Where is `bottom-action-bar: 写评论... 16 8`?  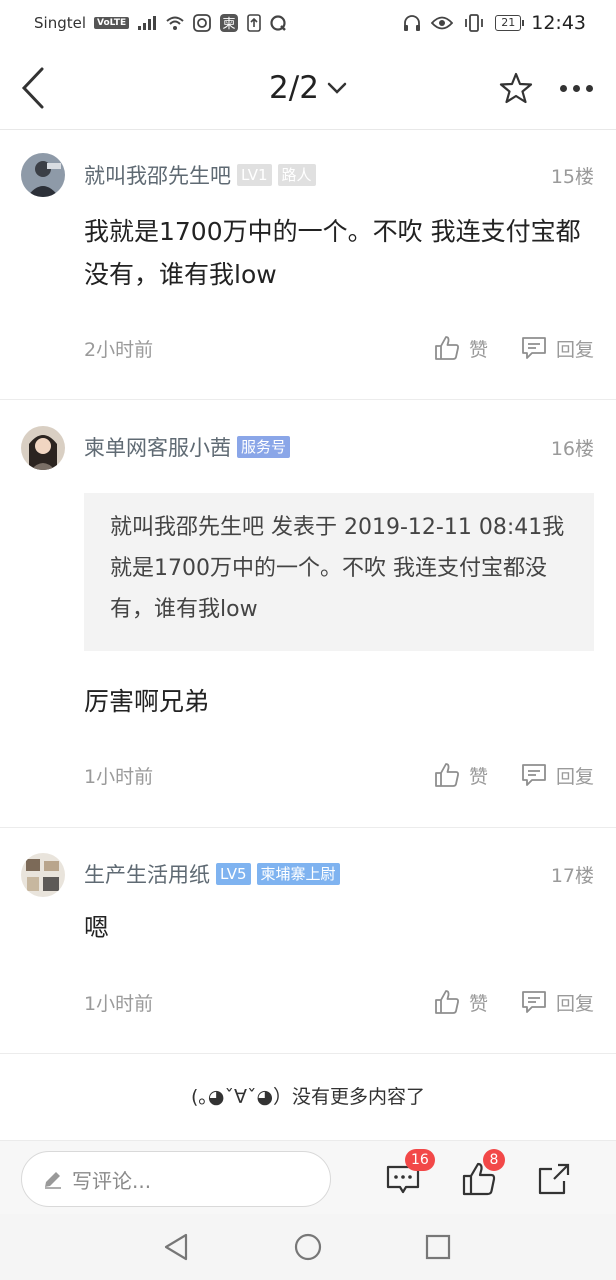 bottom-action-bar: 写评论... 16 8 is located at coordinates (308, 1177).